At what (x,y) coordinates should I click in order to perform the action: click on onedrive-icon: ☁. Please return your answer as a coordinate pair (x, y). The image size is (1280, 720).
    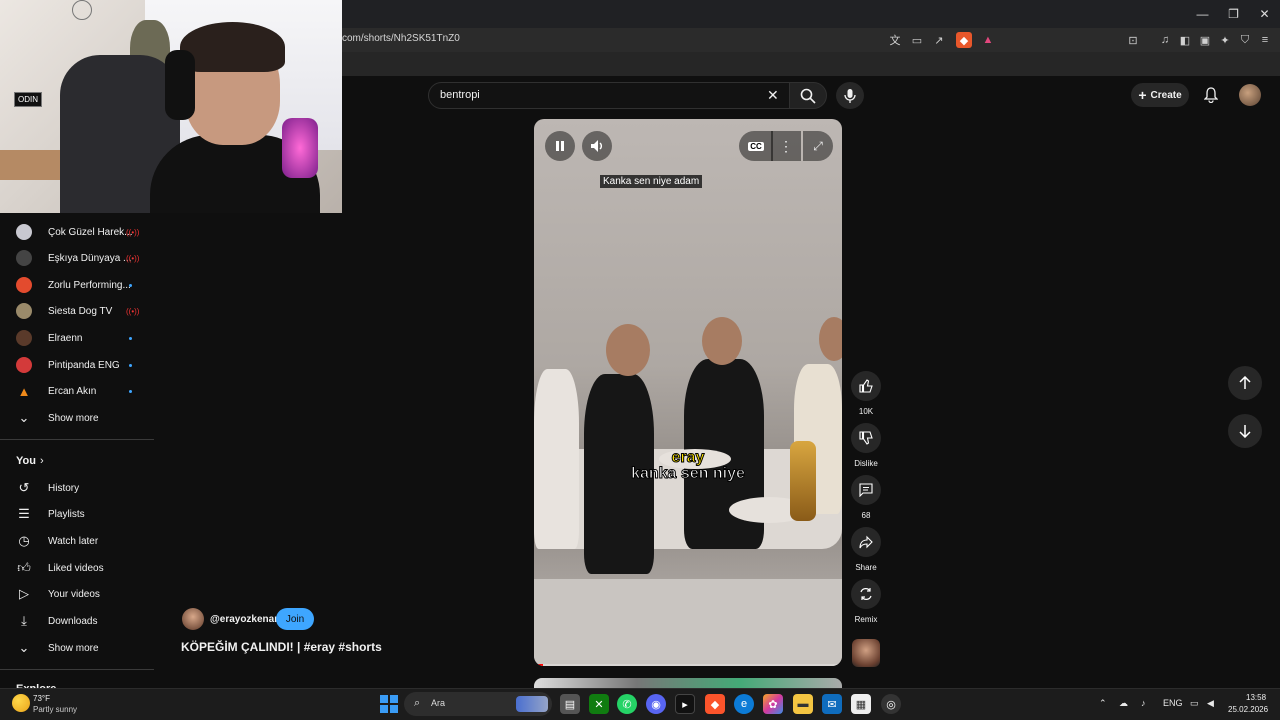
    Looking at the image, I should click on (1123, 703).